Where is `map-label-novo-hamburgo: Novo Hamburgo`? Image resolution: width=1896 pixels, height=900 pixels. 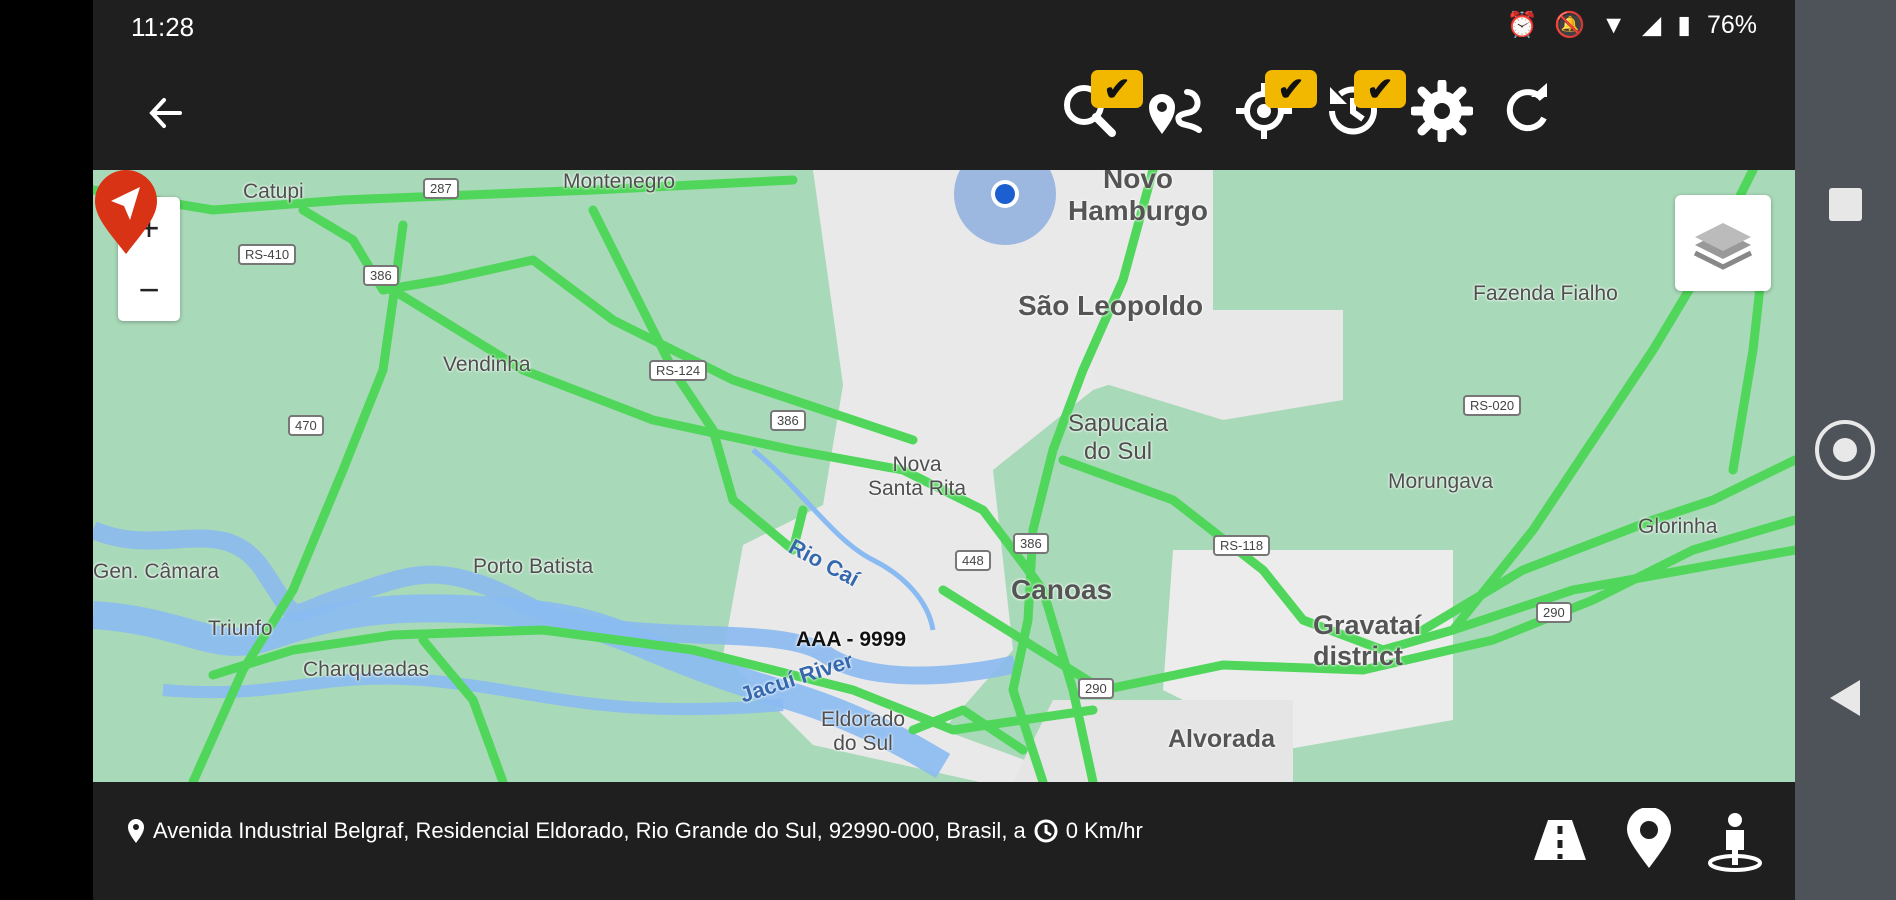
map-label-novo-hamburgo: Novo Hamburgo is located at coordinates (1138, 198).